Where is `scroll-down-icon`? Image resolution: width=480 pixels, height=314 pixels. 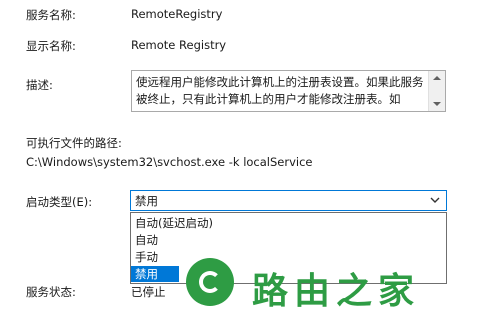 scroll-down-icon is located at coordinates (437, 104).